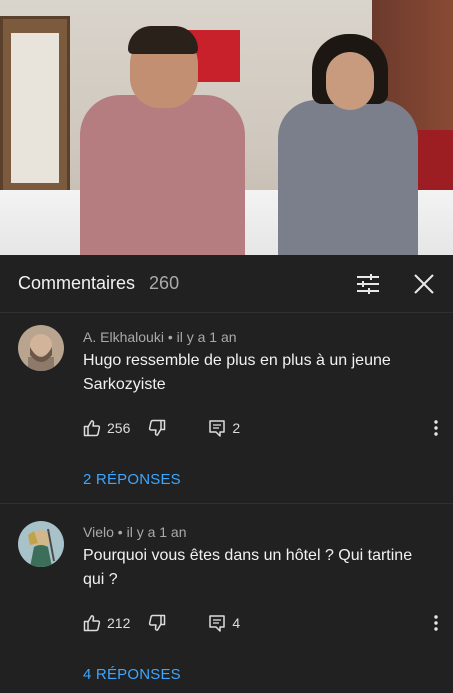  I want to click on close-icon, so click(424, 284).